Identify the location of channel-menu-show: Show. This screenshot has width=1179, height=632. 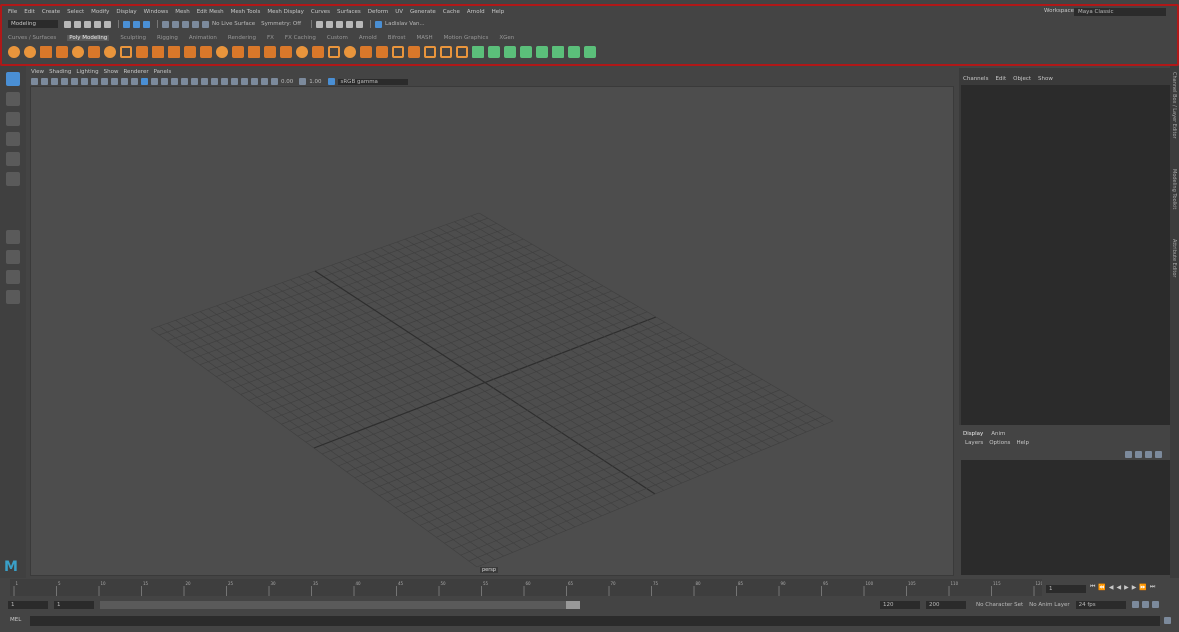
(1045, 79).